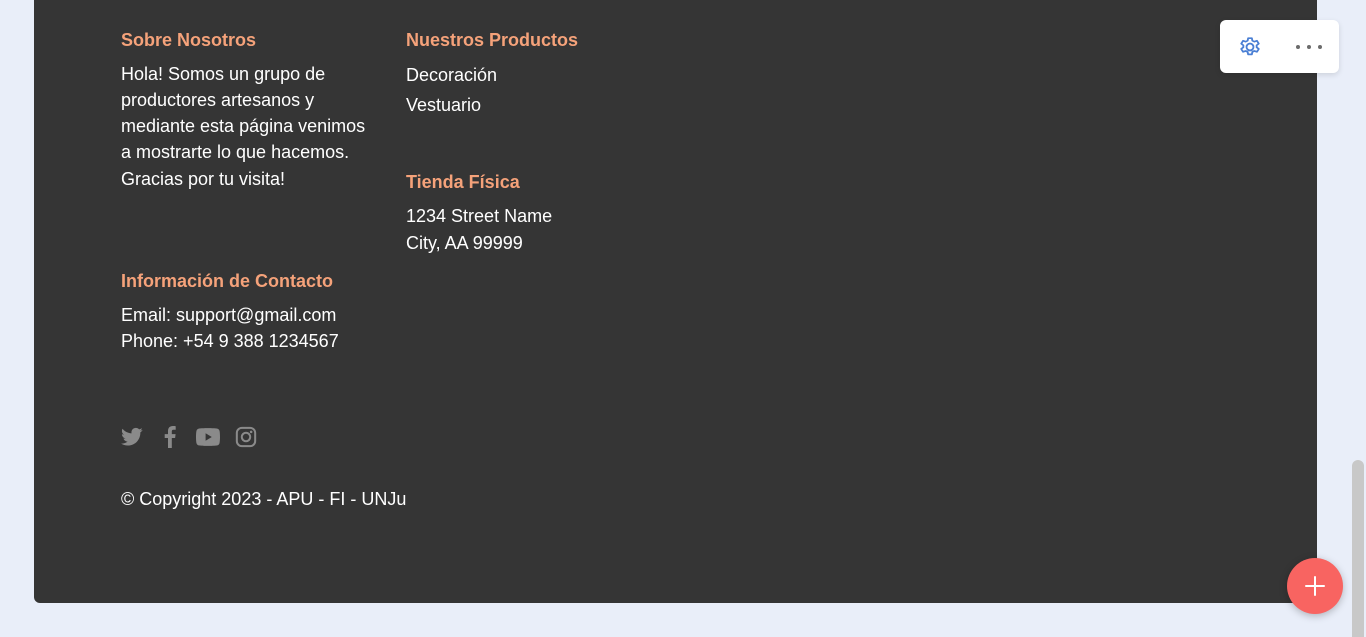  What do you see at coordinates (264, 499) in the screenshot?
I see `copyright-text: © Copyright 2023 - APU - FI - UNJu` at bounding box center [264, 499].